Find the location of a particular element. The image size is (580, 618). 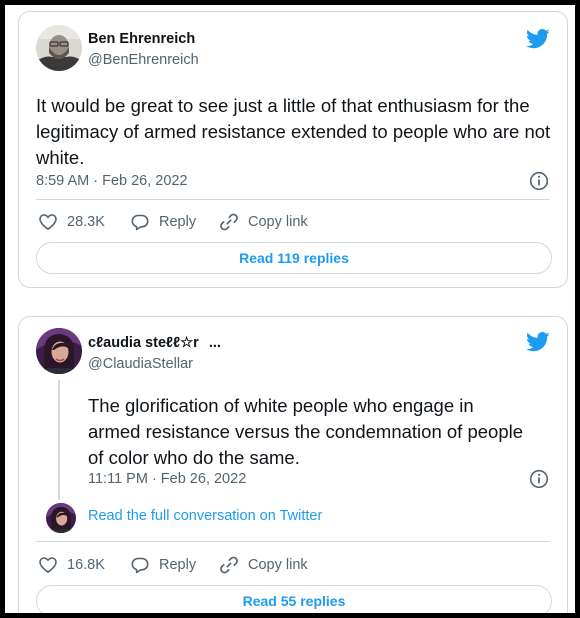

read-replies-button: Read 119 replies is located at coordinates (294, 258).